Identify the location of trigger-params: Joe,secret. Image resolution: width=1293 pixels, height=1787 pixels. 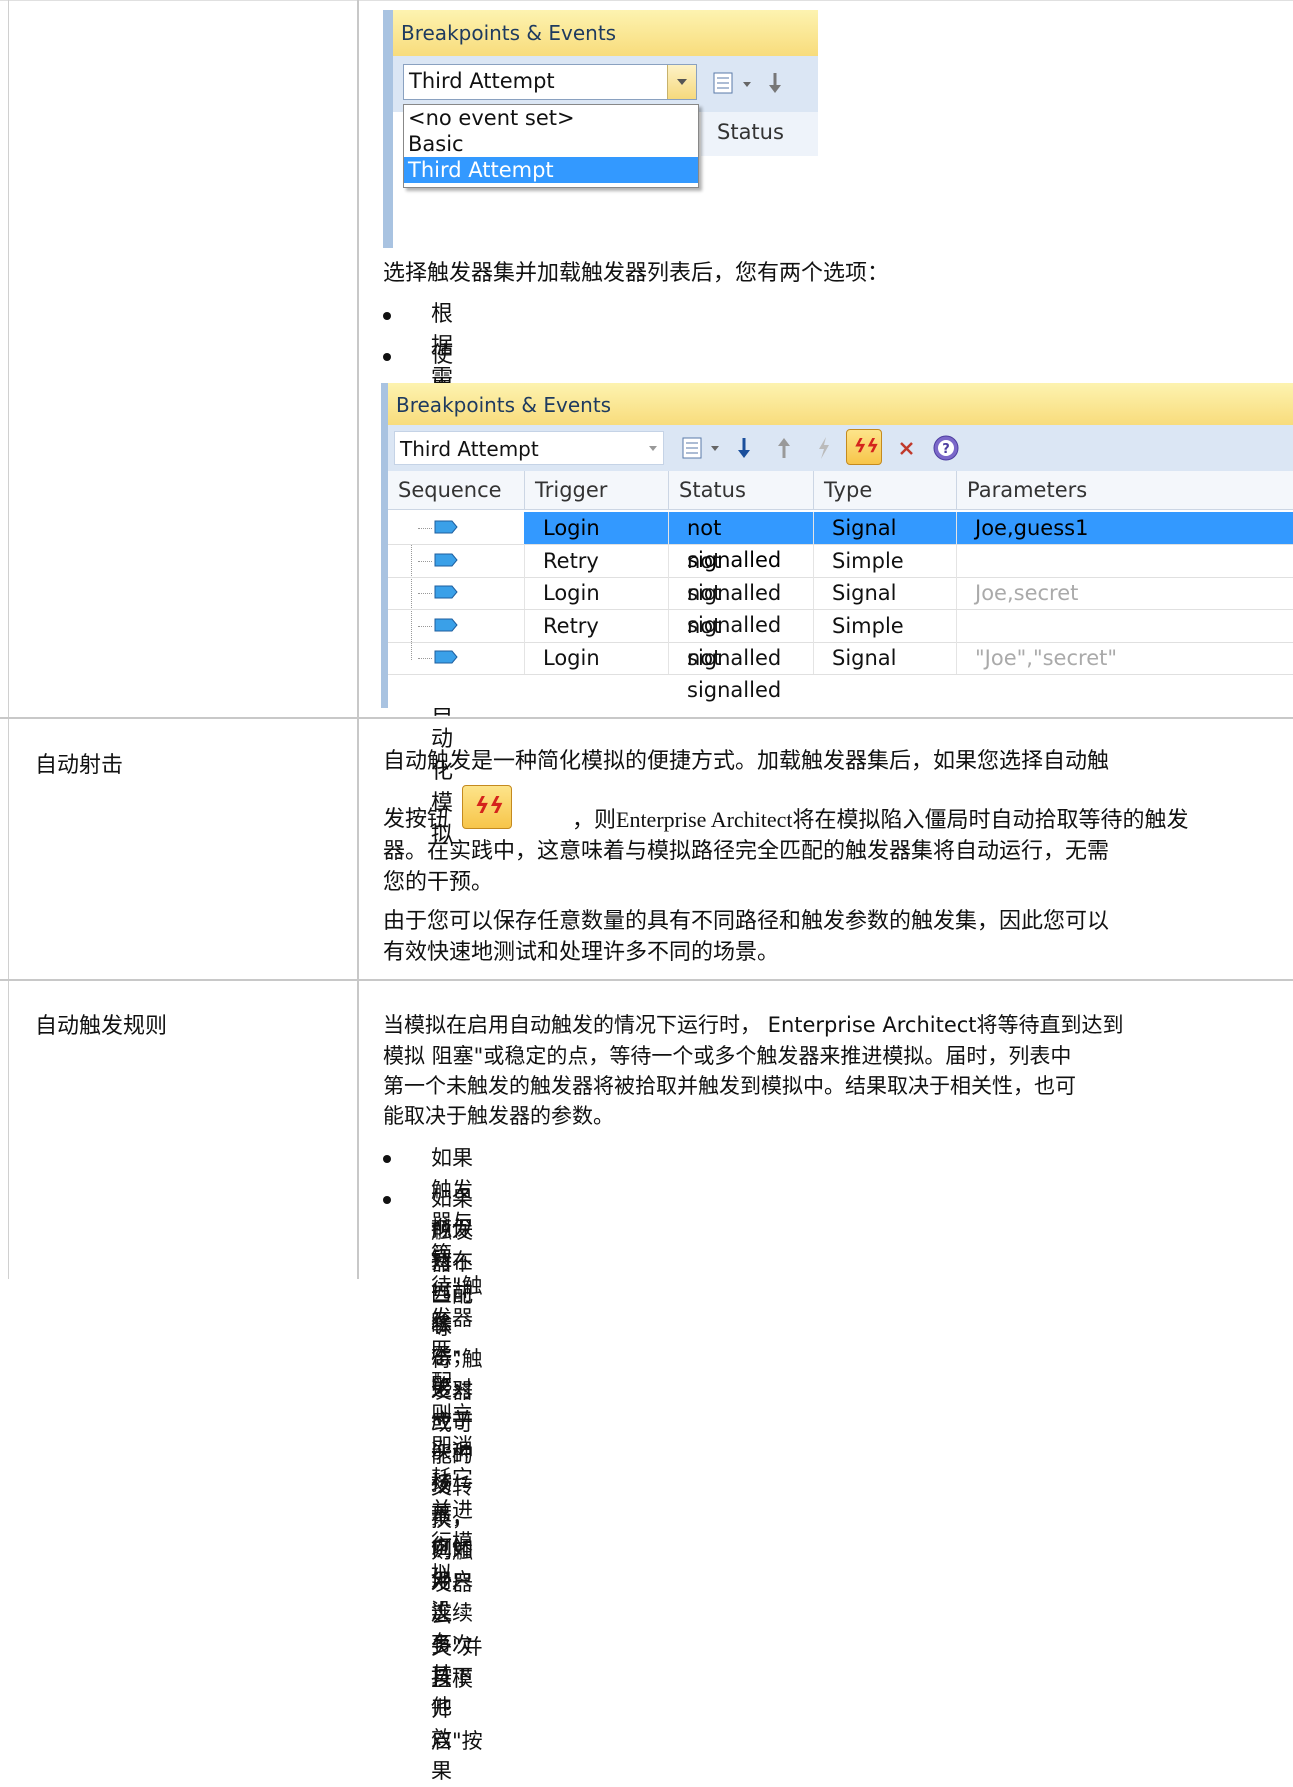
(1027, 593).